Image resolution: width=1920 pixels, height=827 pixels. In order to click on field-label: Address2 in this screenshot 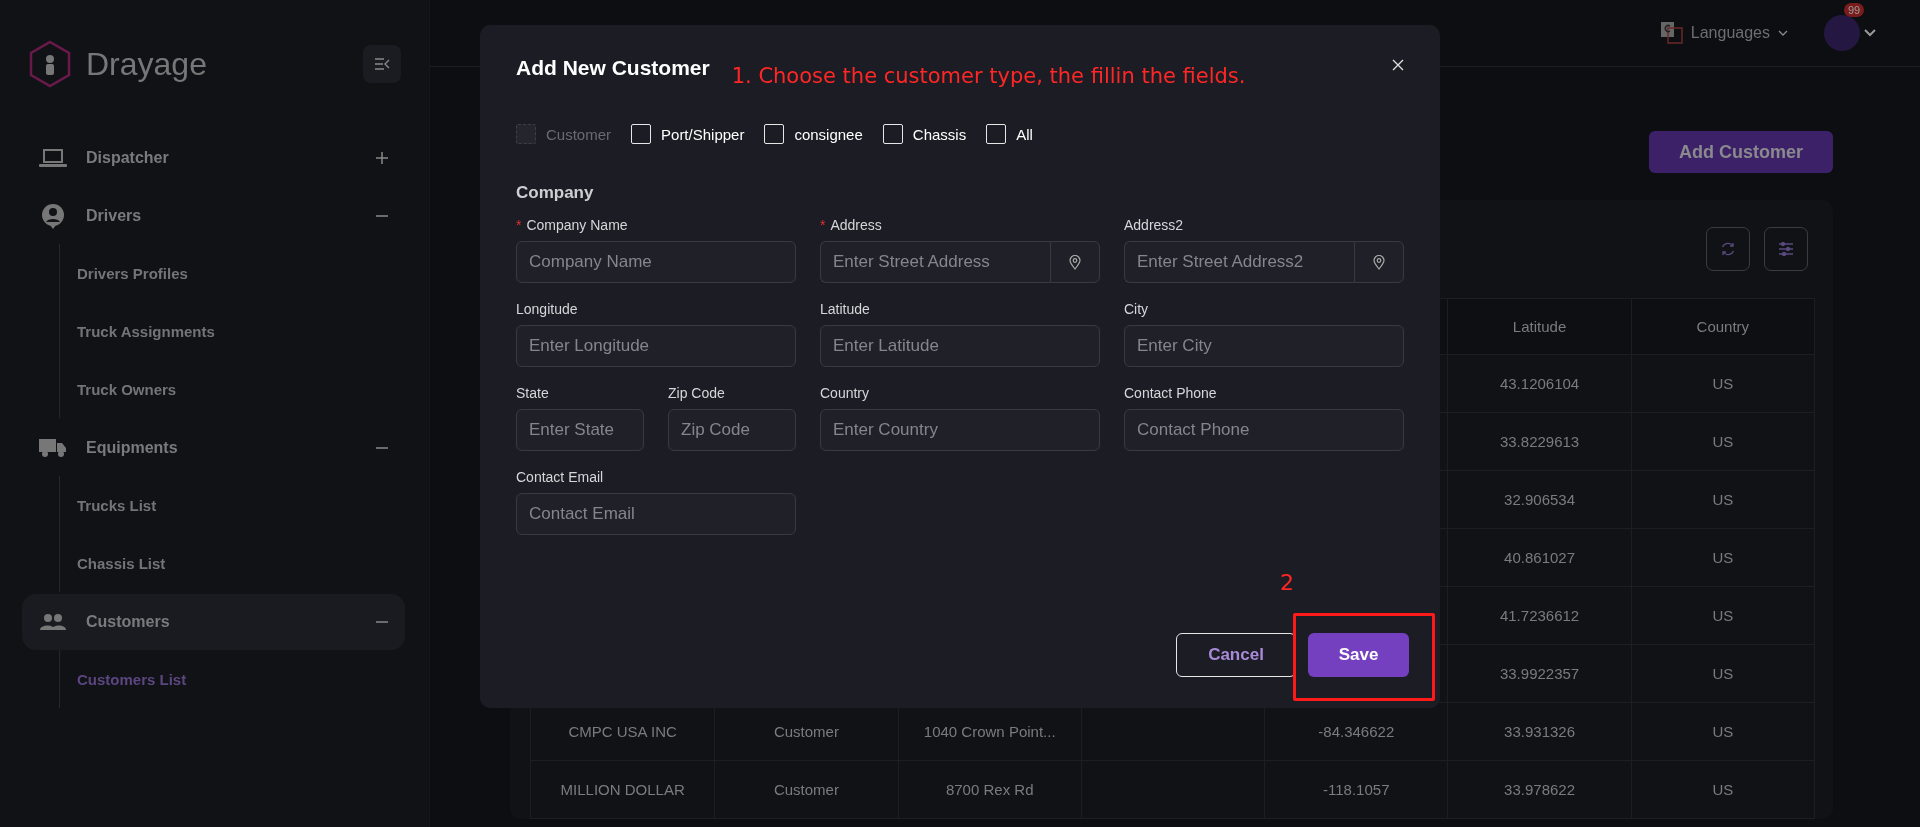, I will do `click(1154, 225)`.